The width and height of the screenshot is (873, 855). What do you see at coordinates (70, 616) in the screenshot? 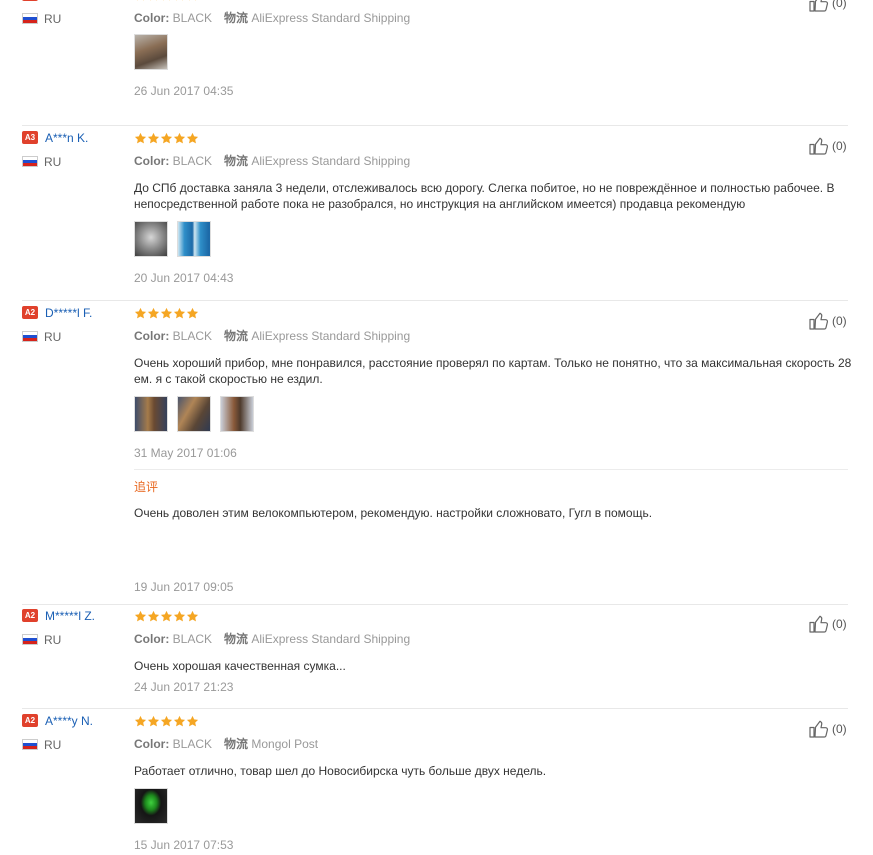
I see `reviewer-name: M*****l Z.` at bounding box center [70, 616].